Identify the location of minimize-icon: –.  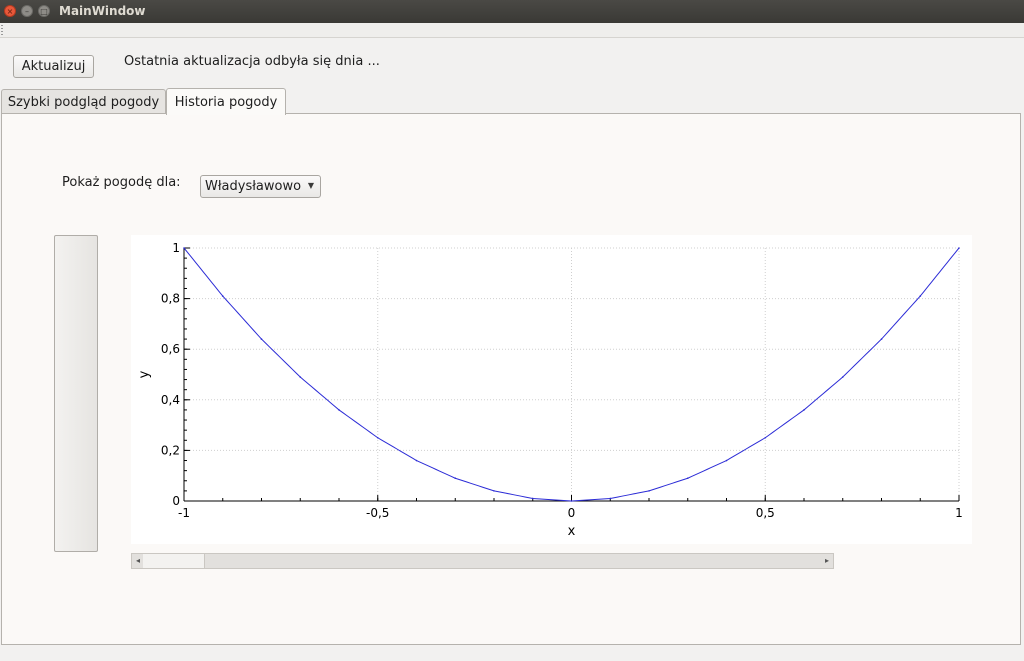
(27, 11).